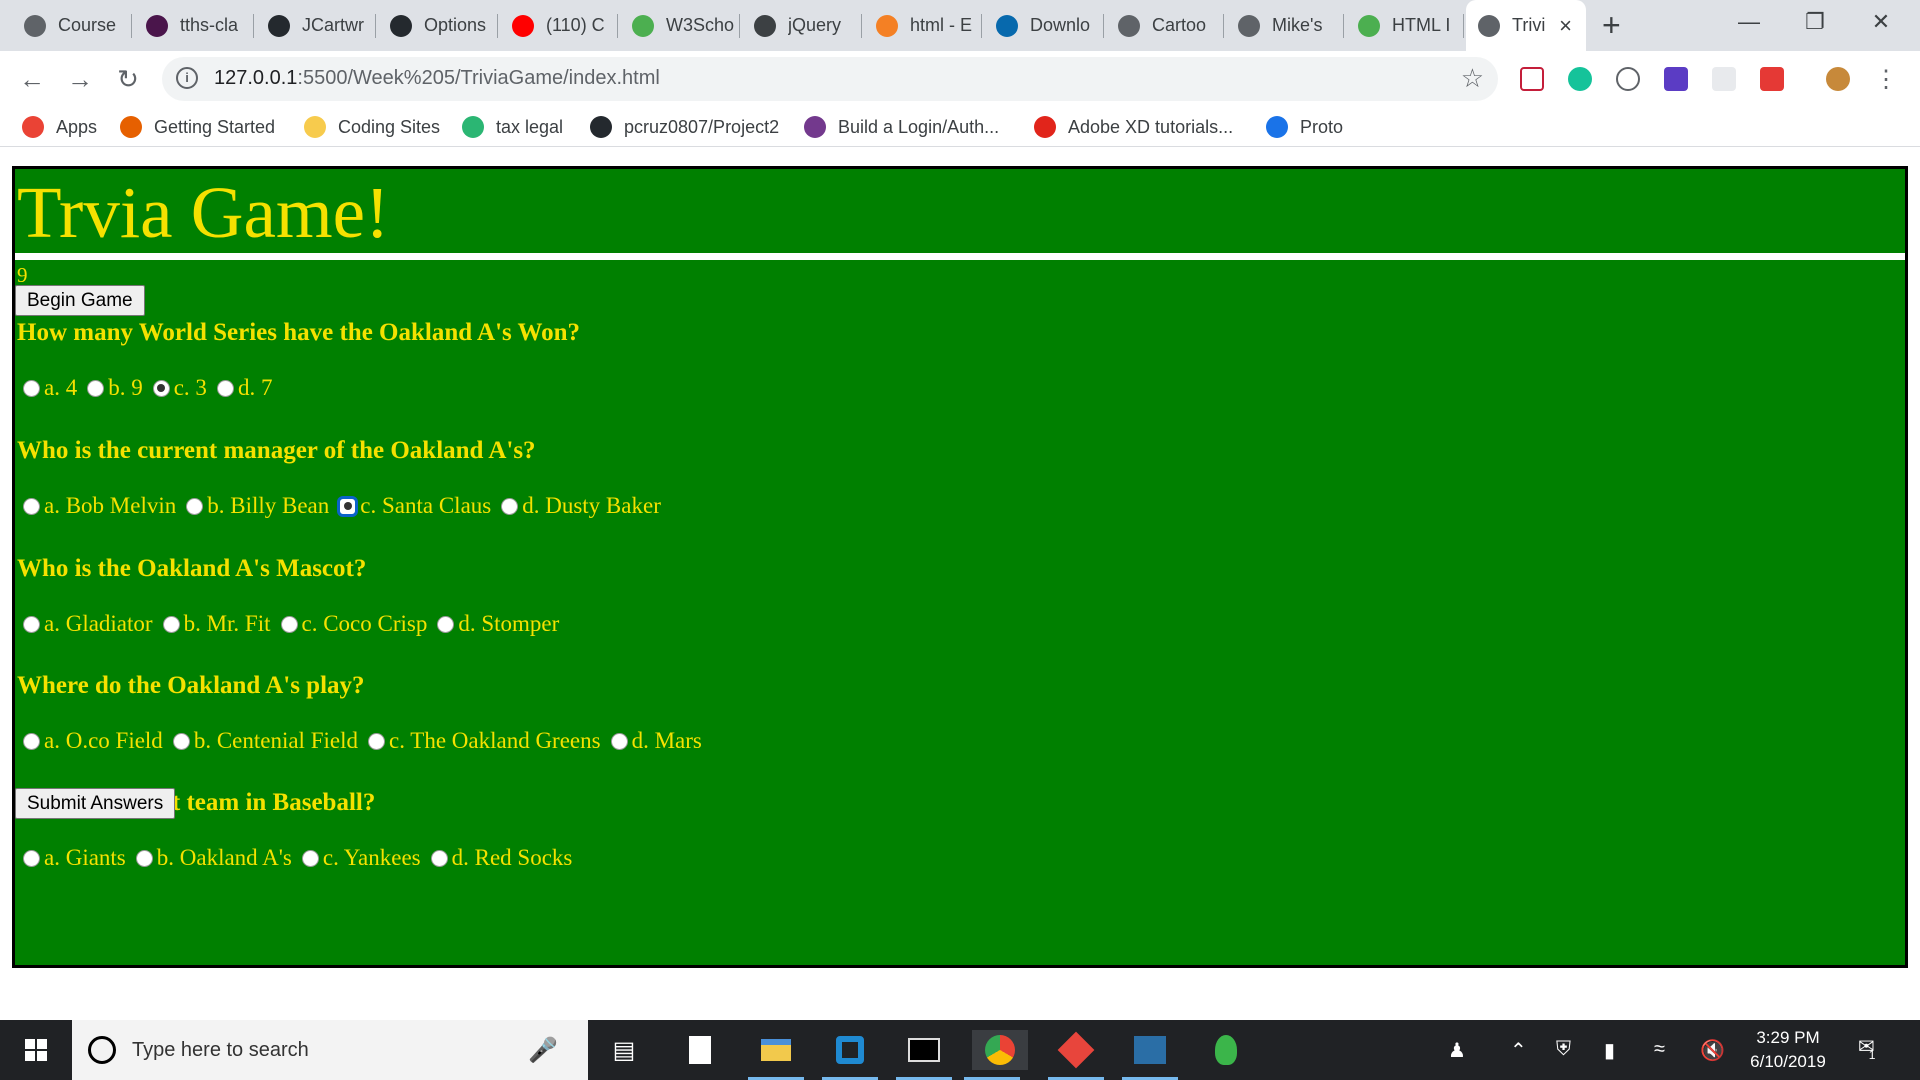 The width and height of the screenshot is (1920, 1080). Describe the element at coordinates (32, 79) in the screenshot. I see `back-button: ←` at that location.